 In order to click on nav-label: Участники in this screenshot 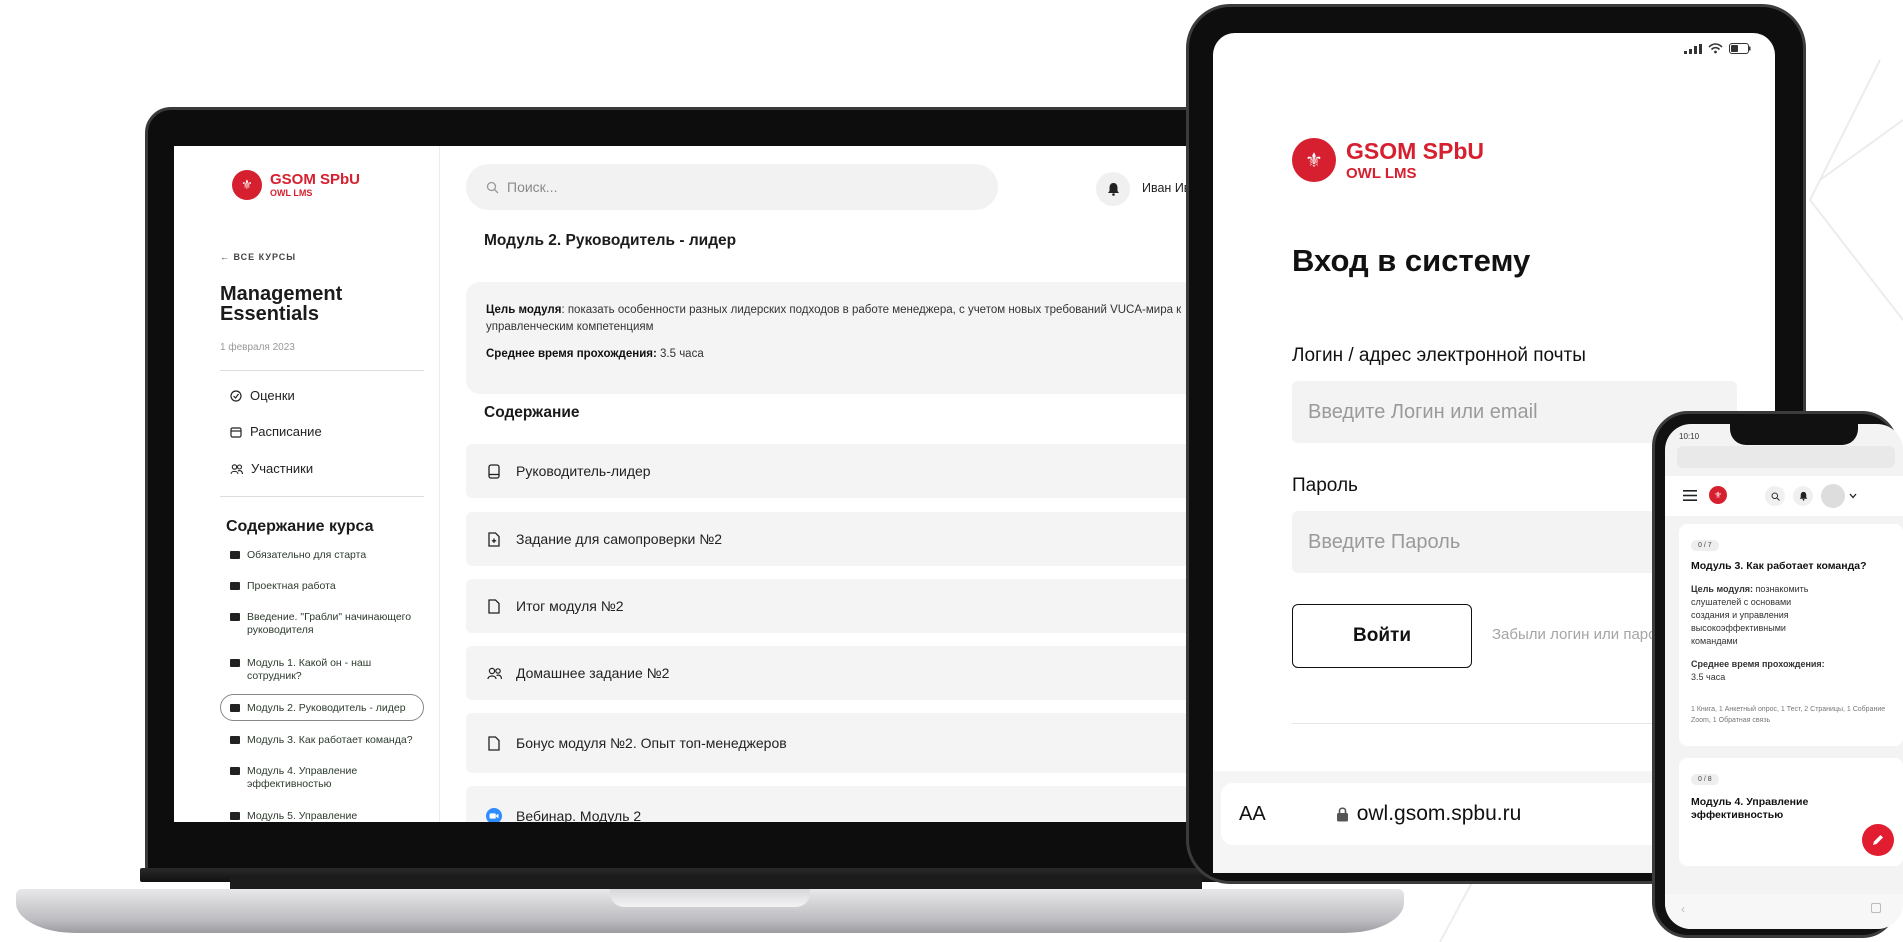, I will do `click(282, 468)`.